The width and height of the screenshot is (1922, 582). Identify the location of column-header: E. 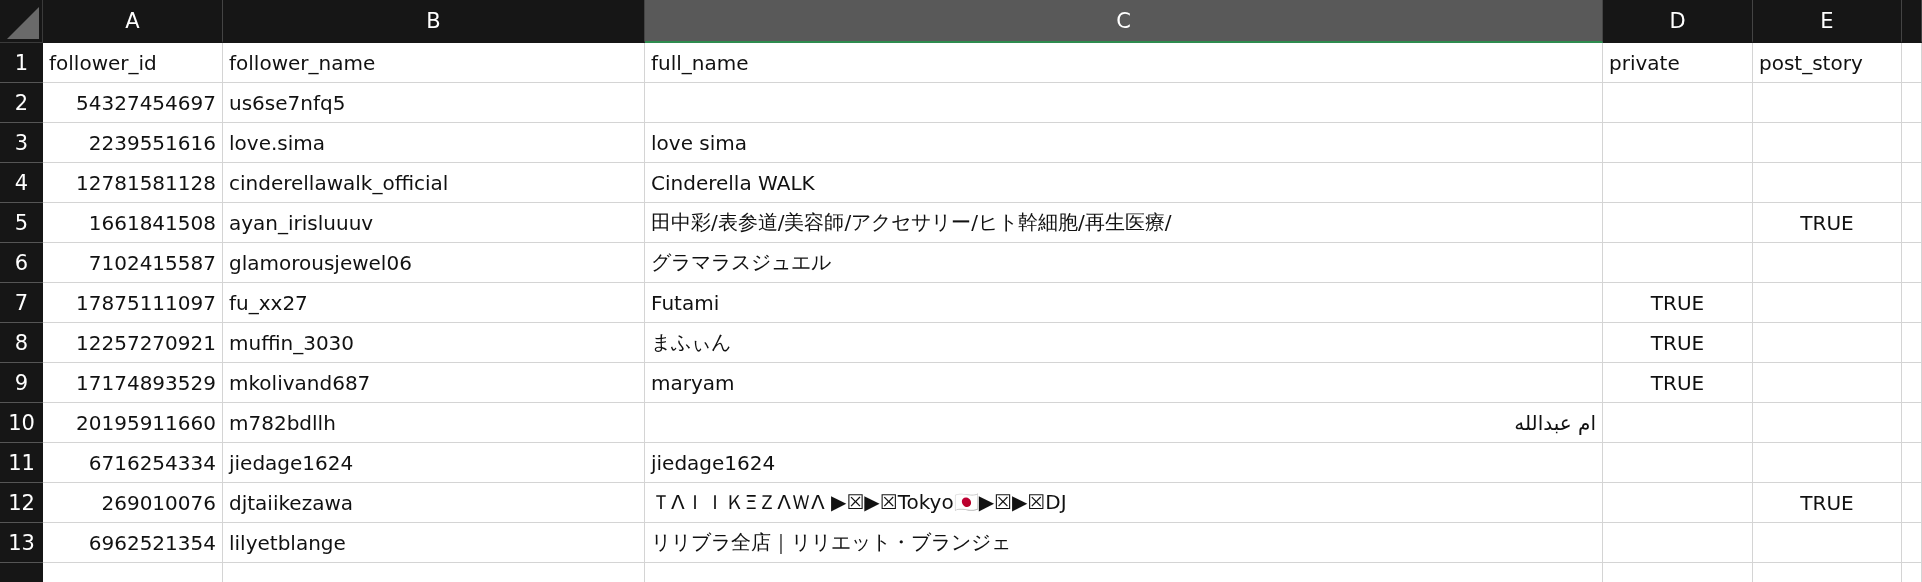
(1827, 21).